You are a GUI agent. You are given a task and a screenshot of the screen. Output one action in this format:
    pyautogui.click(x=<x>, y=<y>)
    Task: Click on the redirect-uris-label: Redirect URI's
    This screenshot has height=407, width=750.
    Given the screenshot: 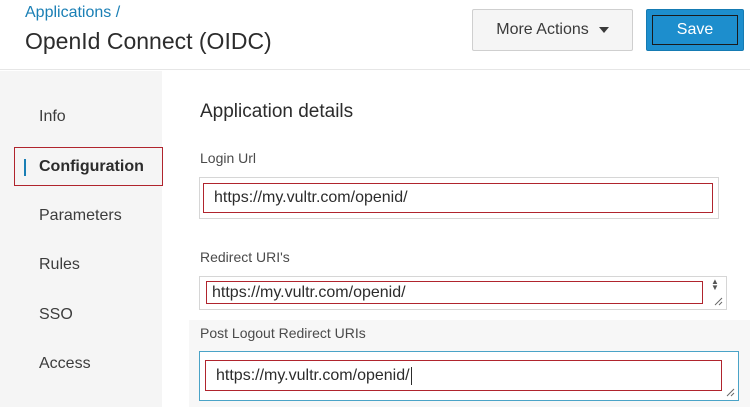 What is the action you would take?
    pyautogui.click(x=245, y=257)
    